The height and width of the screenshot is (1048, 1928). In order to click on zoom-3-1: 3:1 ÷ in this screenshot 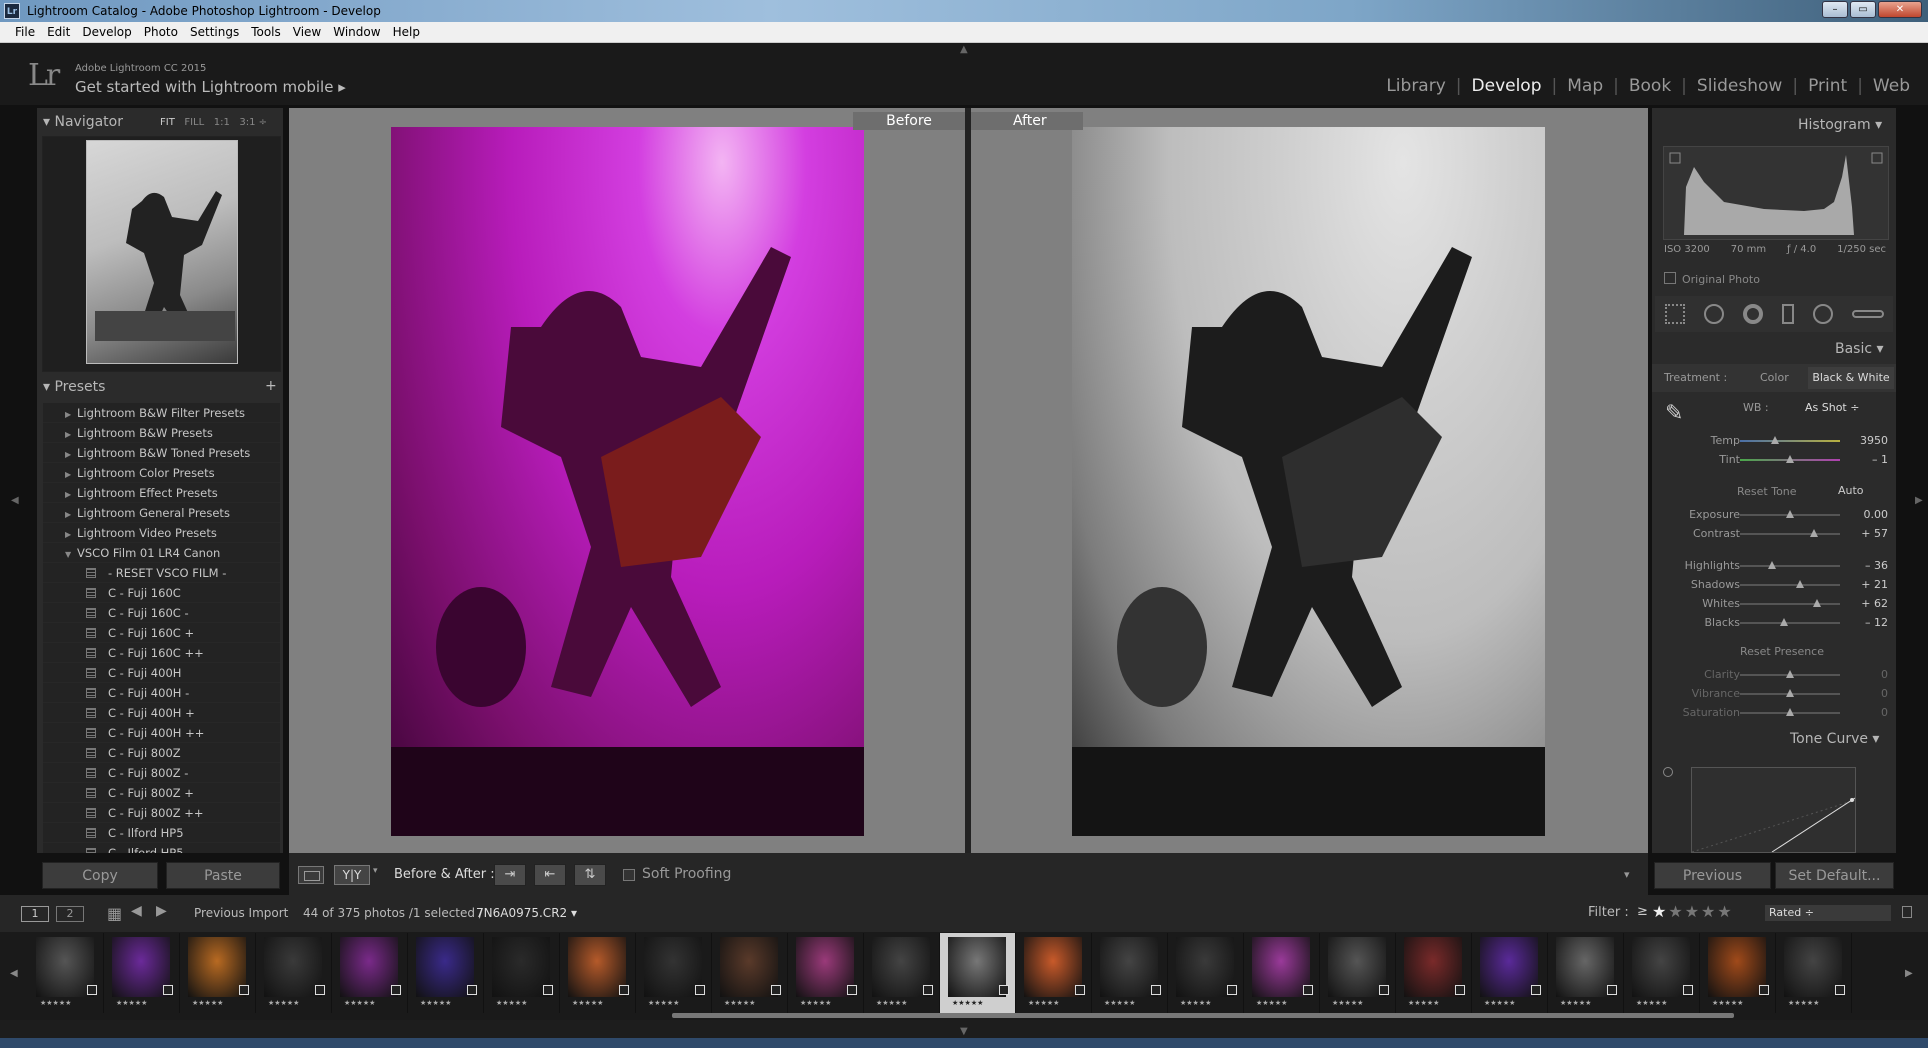, I will do `click(253, 122)`.